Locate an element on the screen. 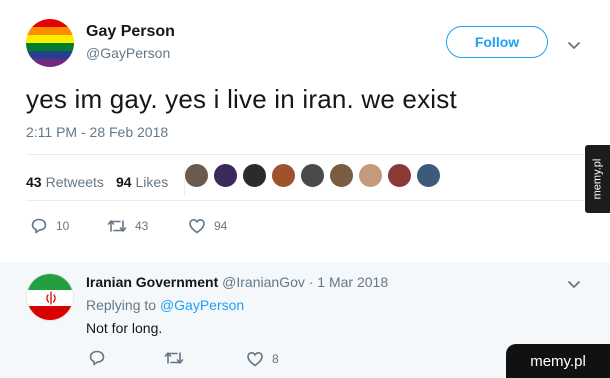  reply-text: Not for long. is located at coordinates (124, 328).